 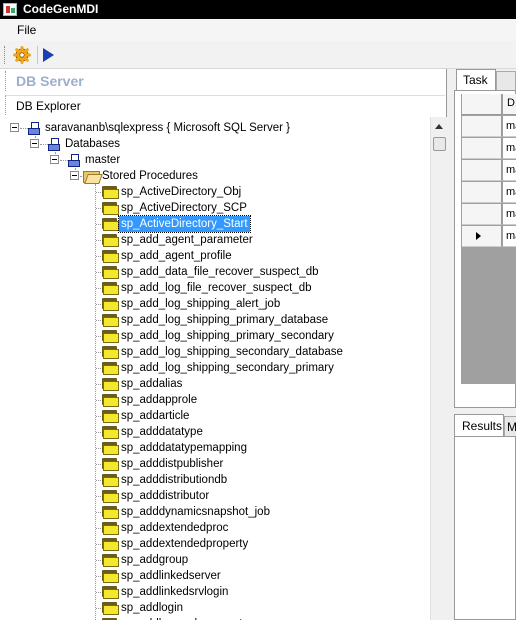 What do you see at coordinates (226, 208) in the screenshot?
I see `tree-node-procedure: sp_ActiveDirectory_SCP` at bounding box center [226, 208].